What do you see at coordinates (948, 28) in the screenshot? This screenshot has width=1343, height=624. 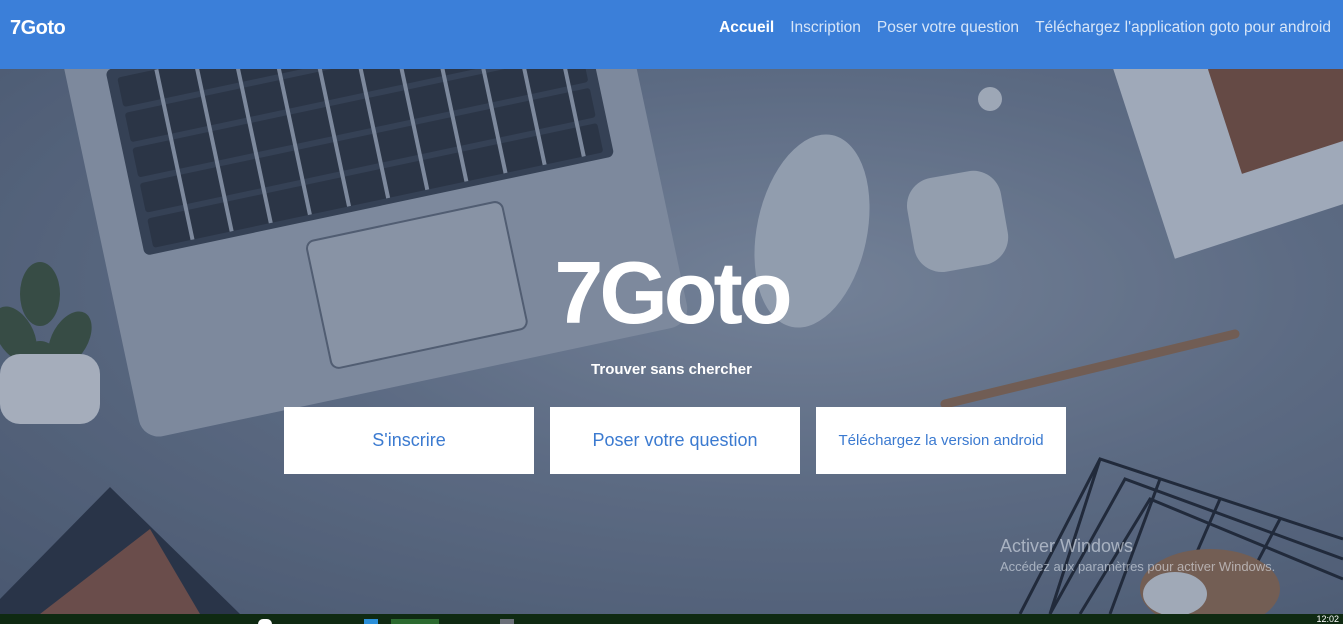 I see `nav-link-poser-question: Poser votre question` at bounding box center [948, 28].